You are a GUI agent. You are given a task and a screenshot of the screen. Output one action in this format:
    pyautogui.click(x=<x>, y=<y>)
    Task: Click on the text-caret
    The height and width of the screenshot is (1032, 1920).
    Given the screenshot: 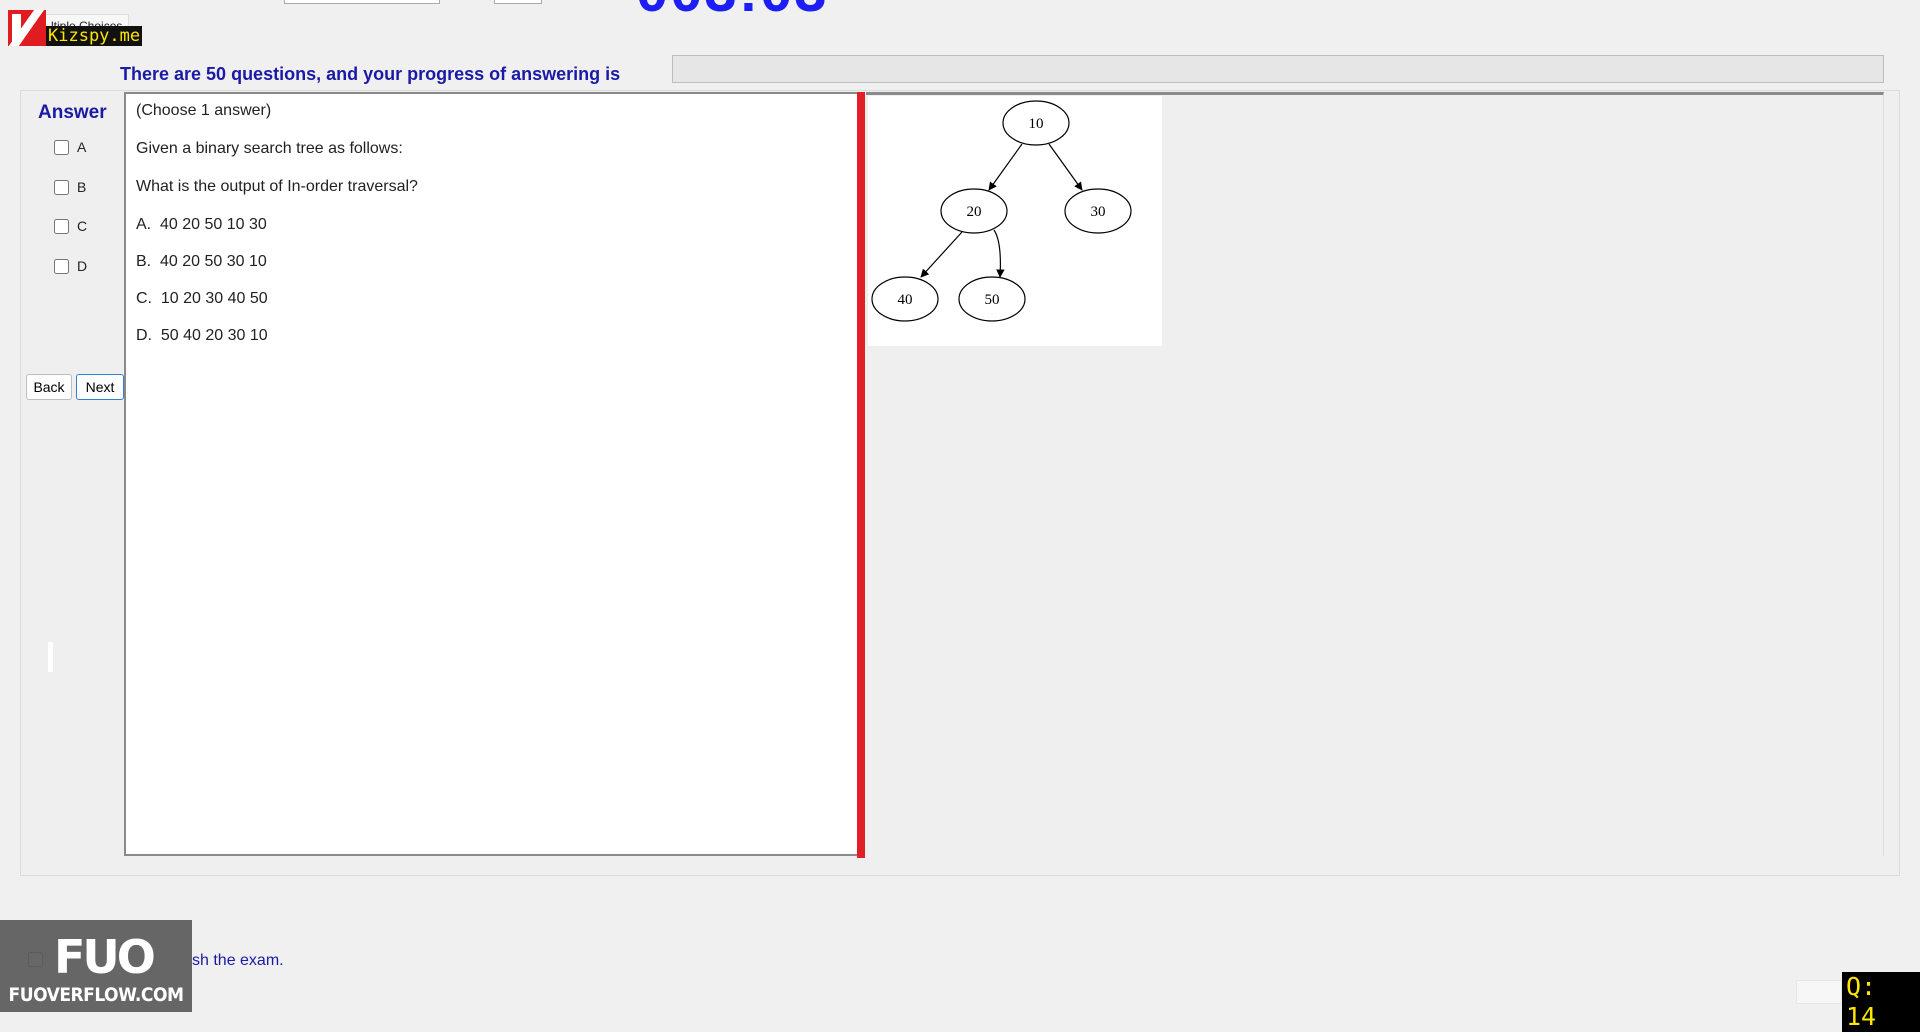 What is the action you would take?
    pyautogui.click(x=50, y=657)
    